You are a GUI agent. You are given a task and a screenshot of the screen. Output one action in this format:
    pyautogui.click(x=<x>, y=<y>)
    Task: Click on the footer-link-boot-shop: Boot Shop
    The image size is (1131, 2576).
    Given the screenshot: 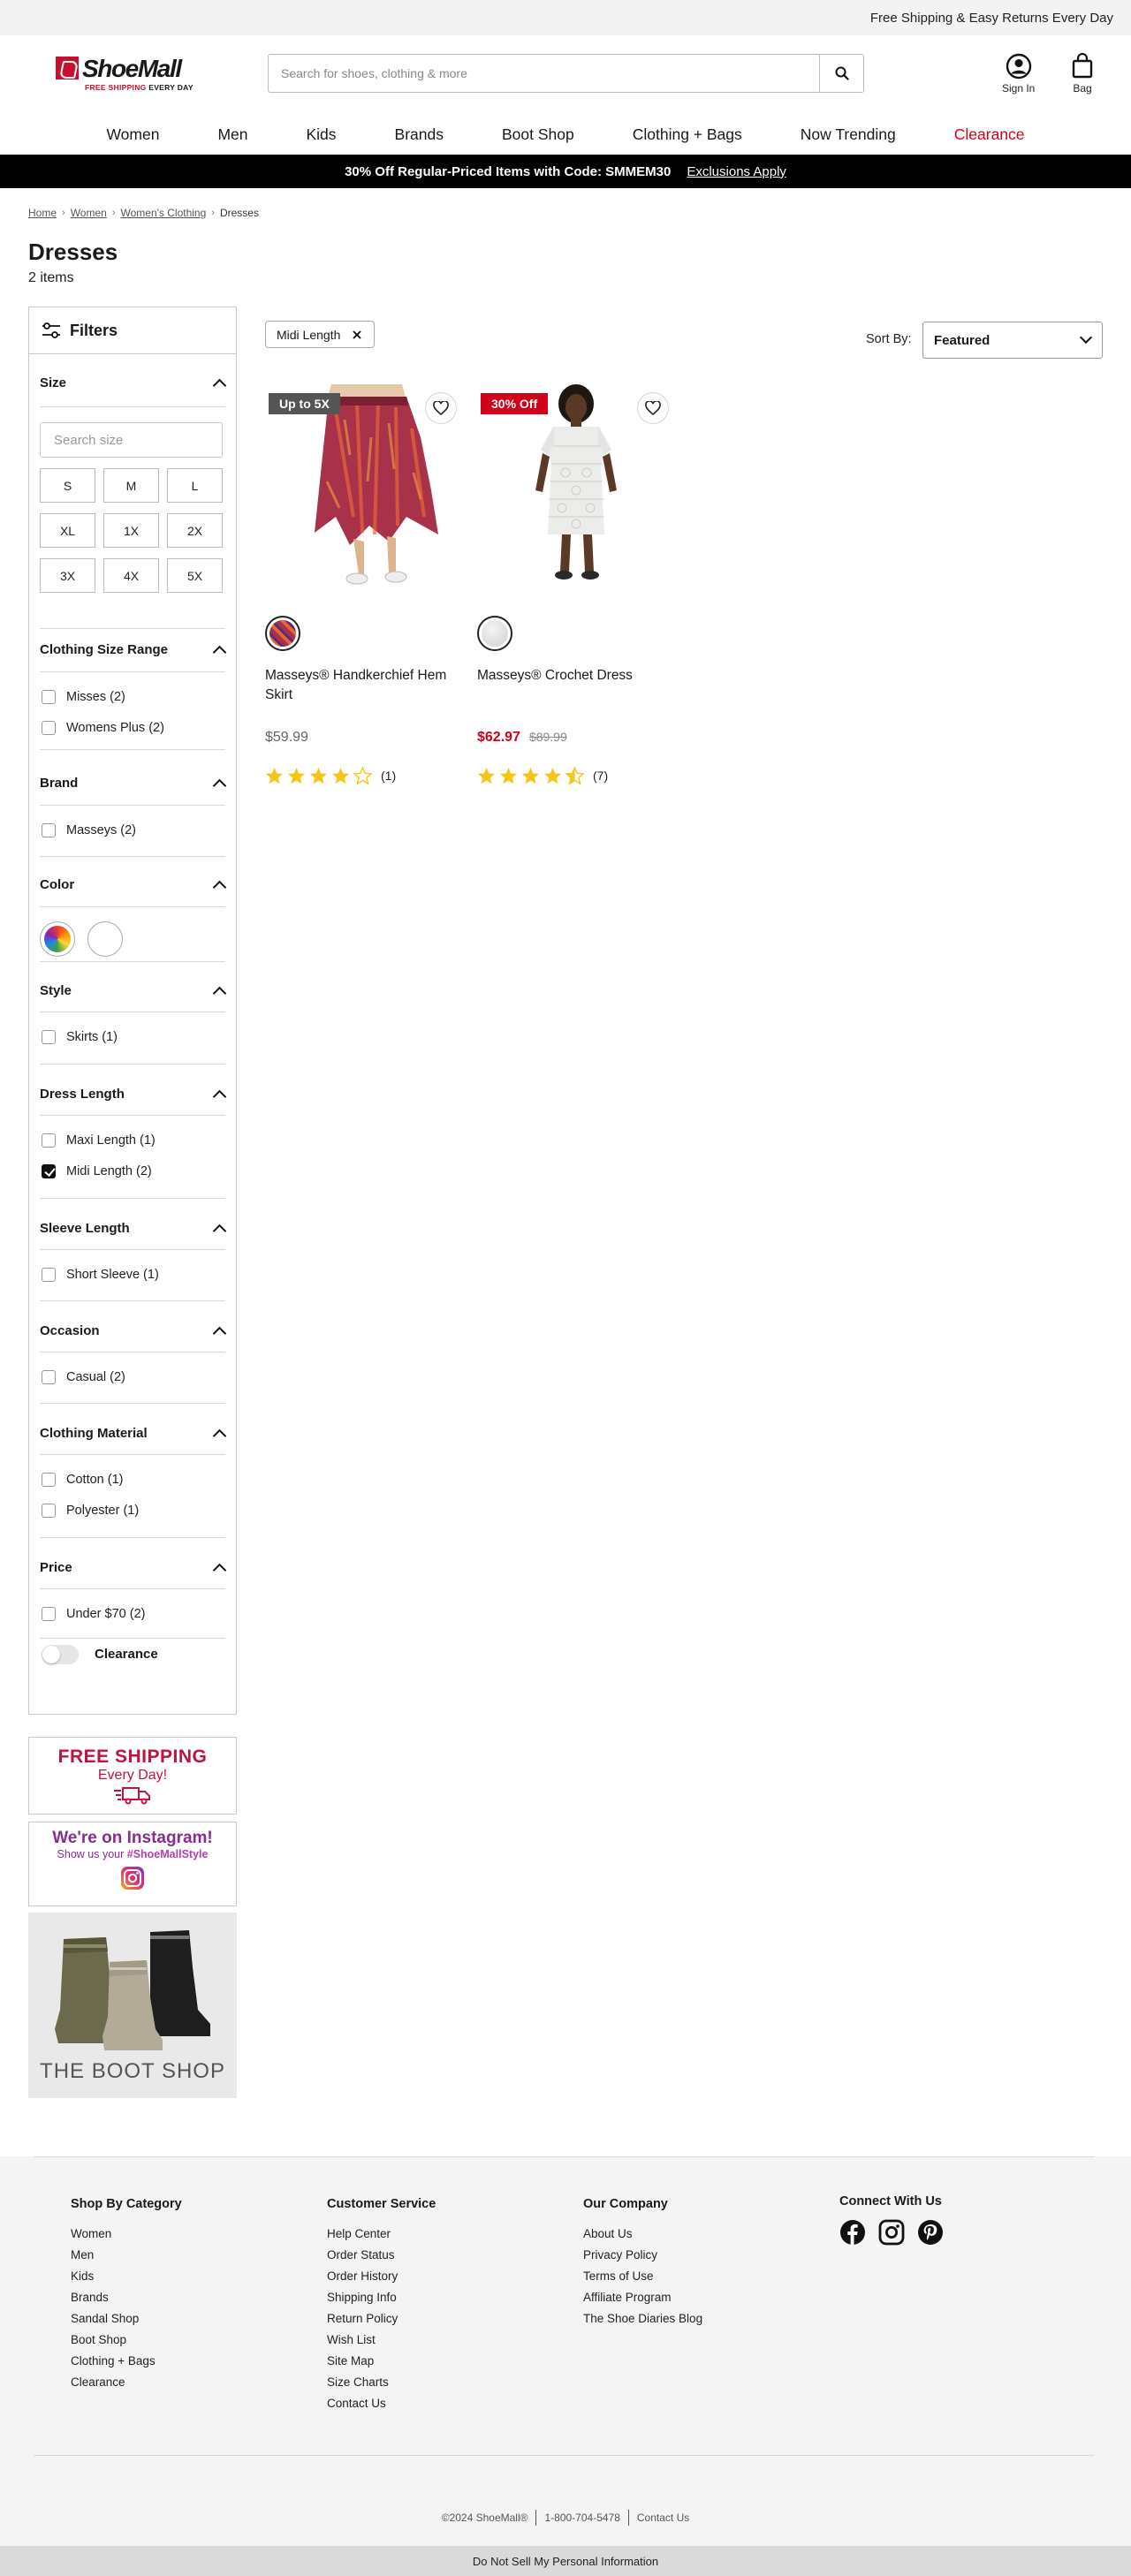 What is the action you would take?
    pyautogui.click(x=127, y=2340)
    